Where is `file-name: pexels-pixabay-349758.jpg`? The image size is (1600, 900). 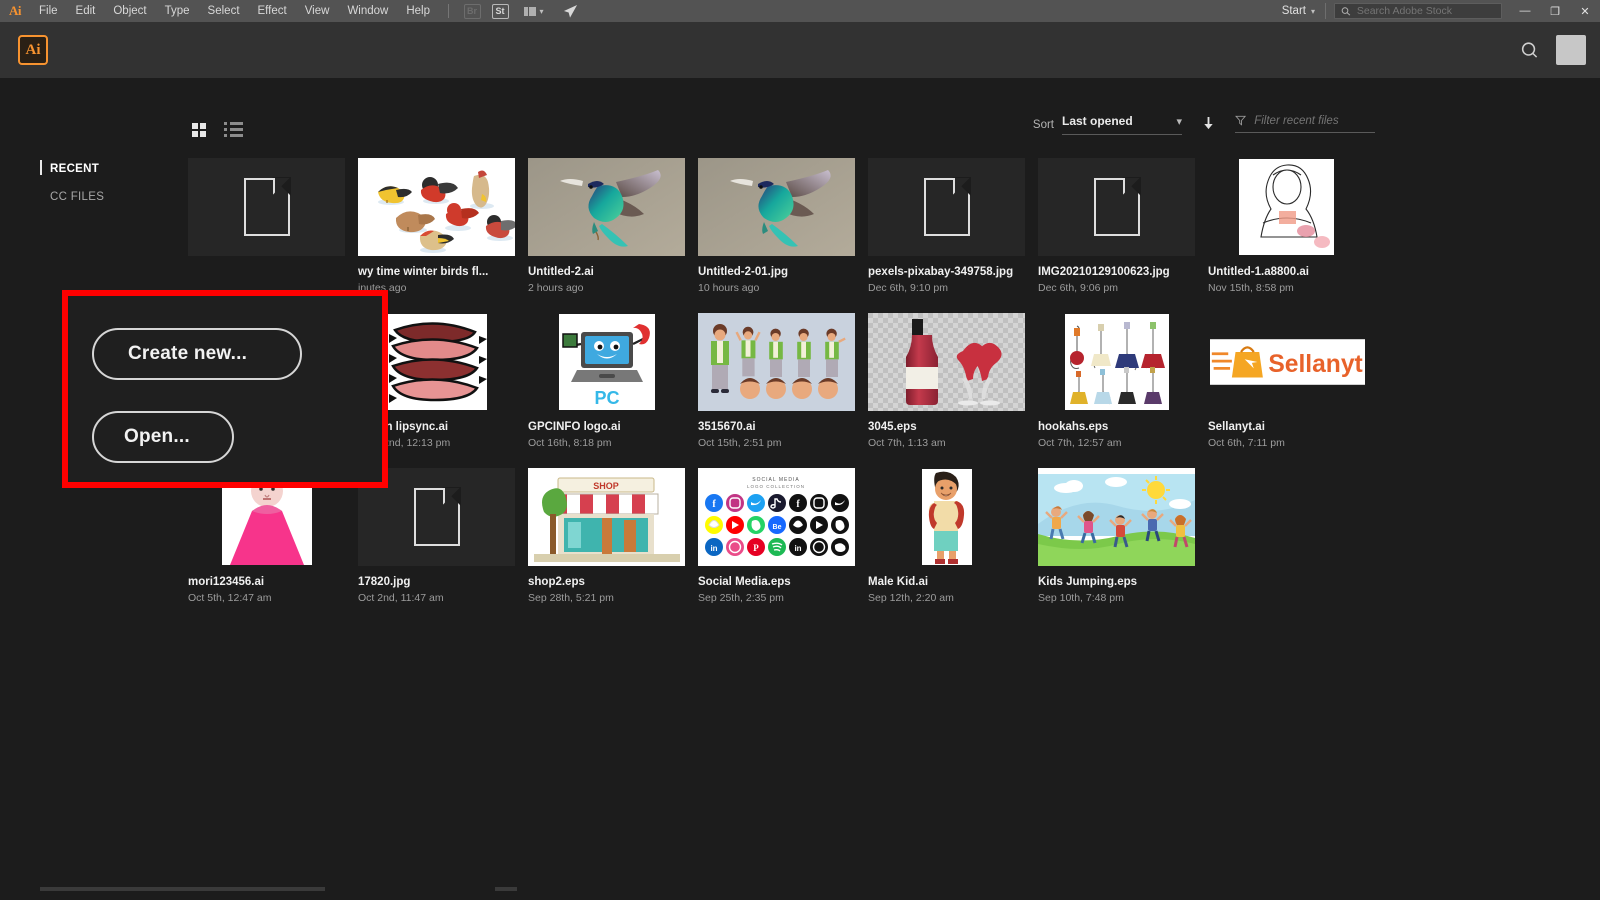
file-name: pexels-pixabay-349758.jpg is located at coordinates (941, 272).